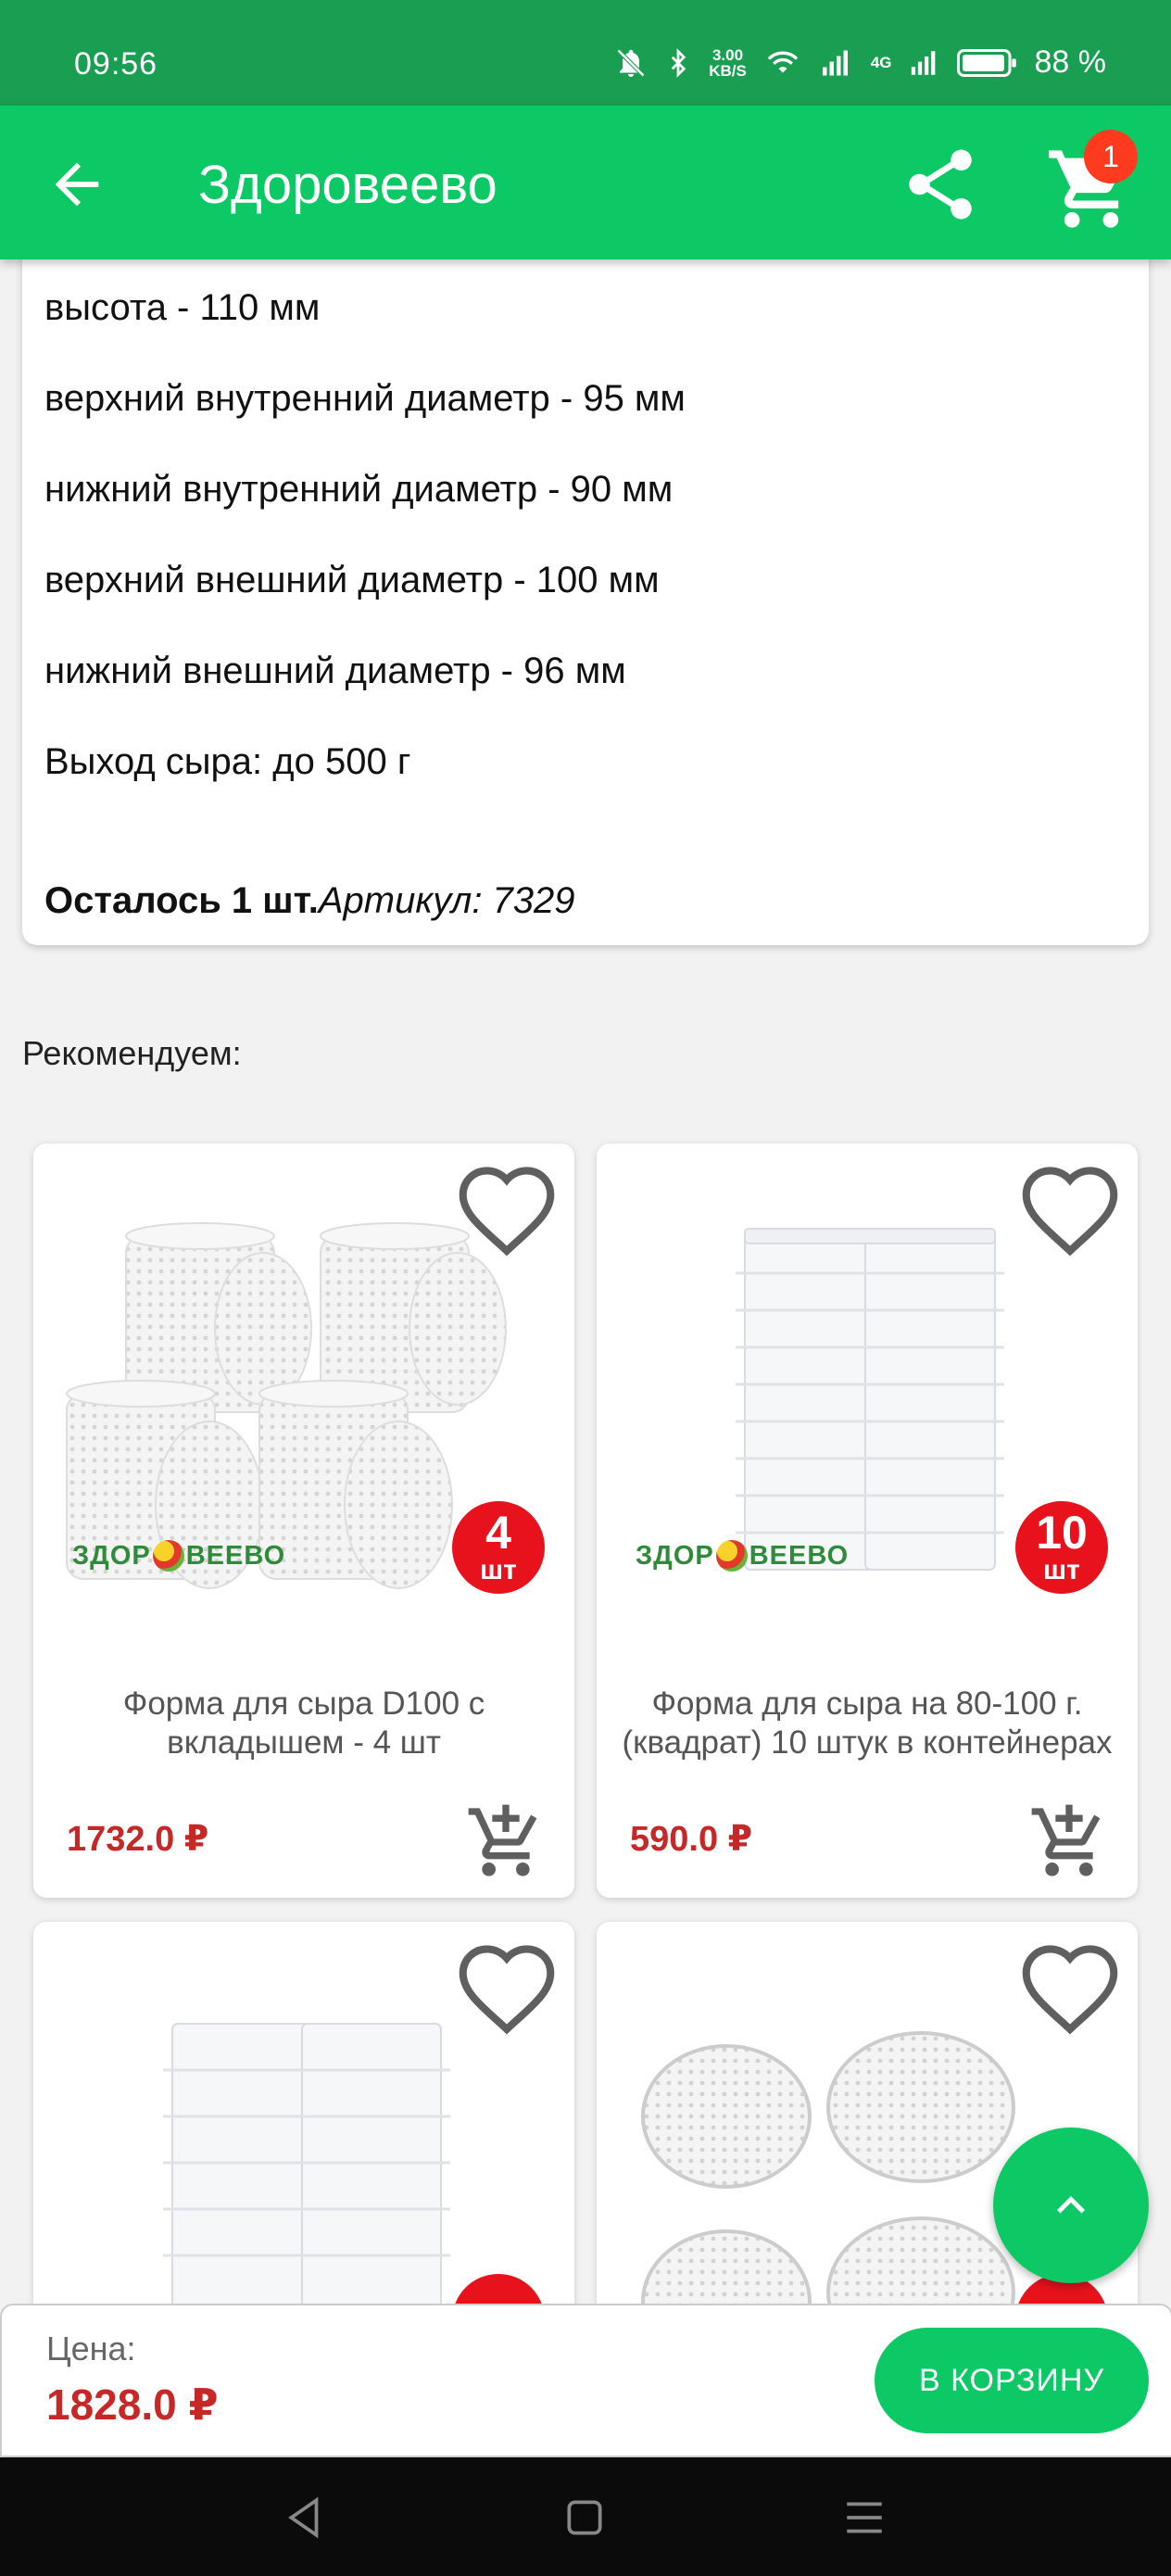  What do you see at coordinates (499, 1547) in the screenshot?
I see `quantity-badge: 4 шт` at bounding box center [499, 1547].